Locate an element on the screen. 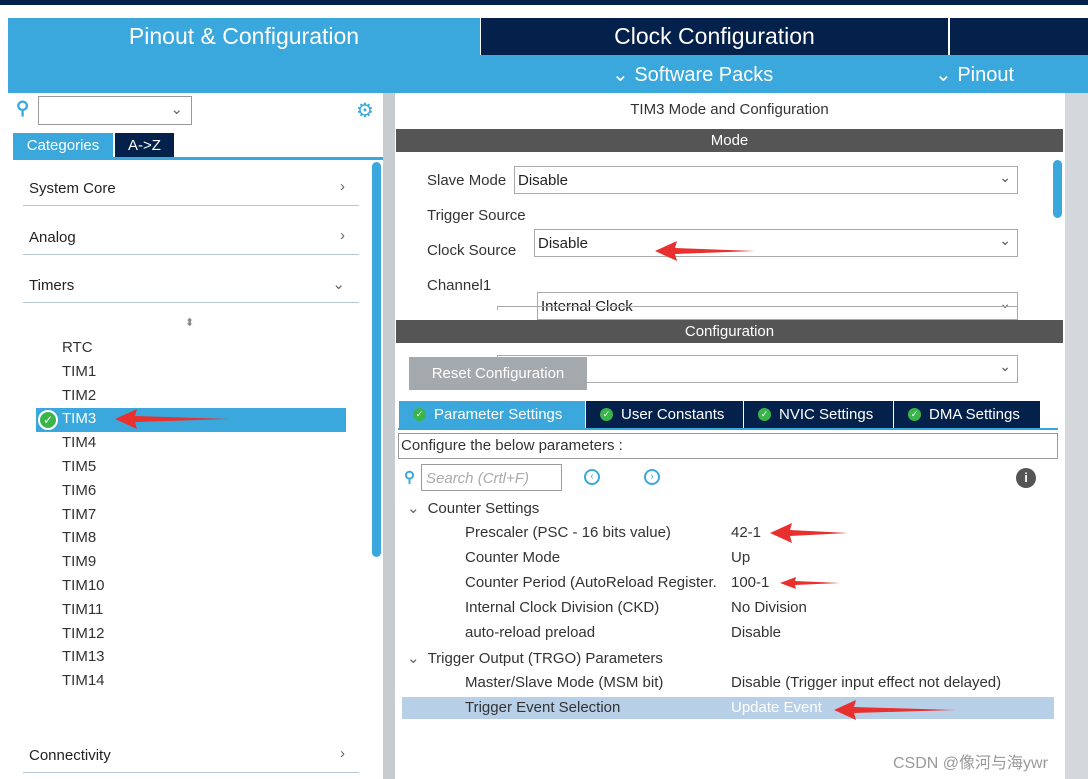 Image resolution: width=1088 pixels, height=779 pixels. timer-item-tim6: TIM6 is located at coordinates (79, 490).